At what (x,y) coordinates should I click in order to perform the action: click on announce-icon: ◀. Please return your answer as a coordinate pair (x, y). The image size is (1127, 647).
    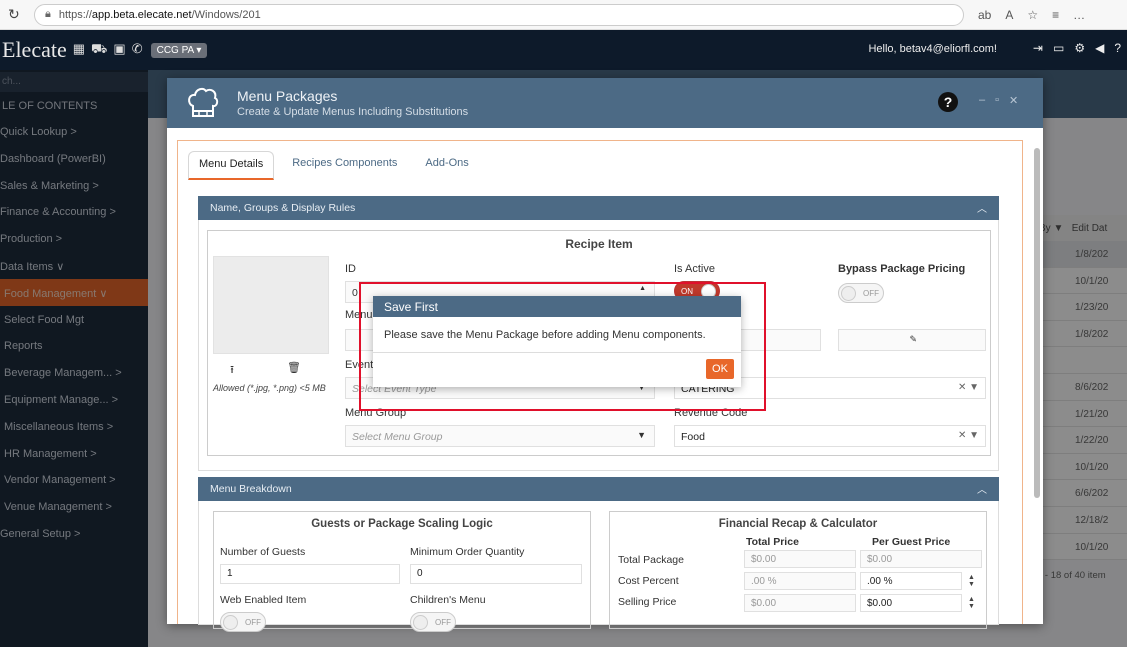
    Looking at the image, I should click on (1099, 48).